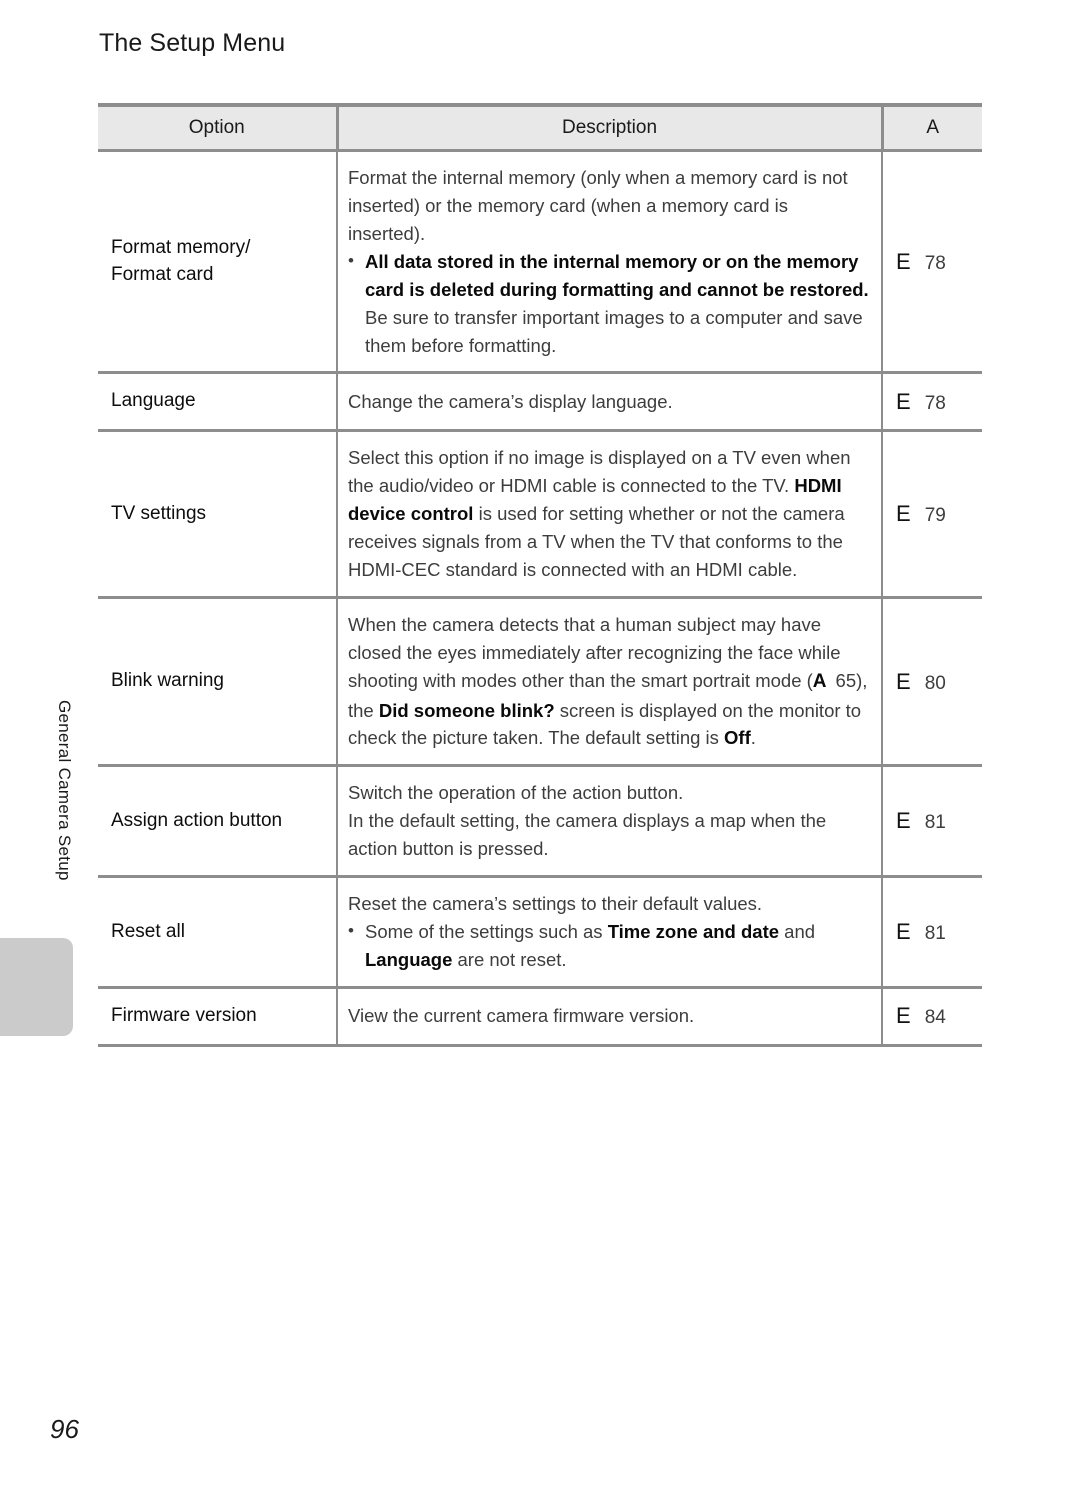 This screenshot has height=1486, width=1080. I want to click on reference-cell: E 80, so click(932, 682).